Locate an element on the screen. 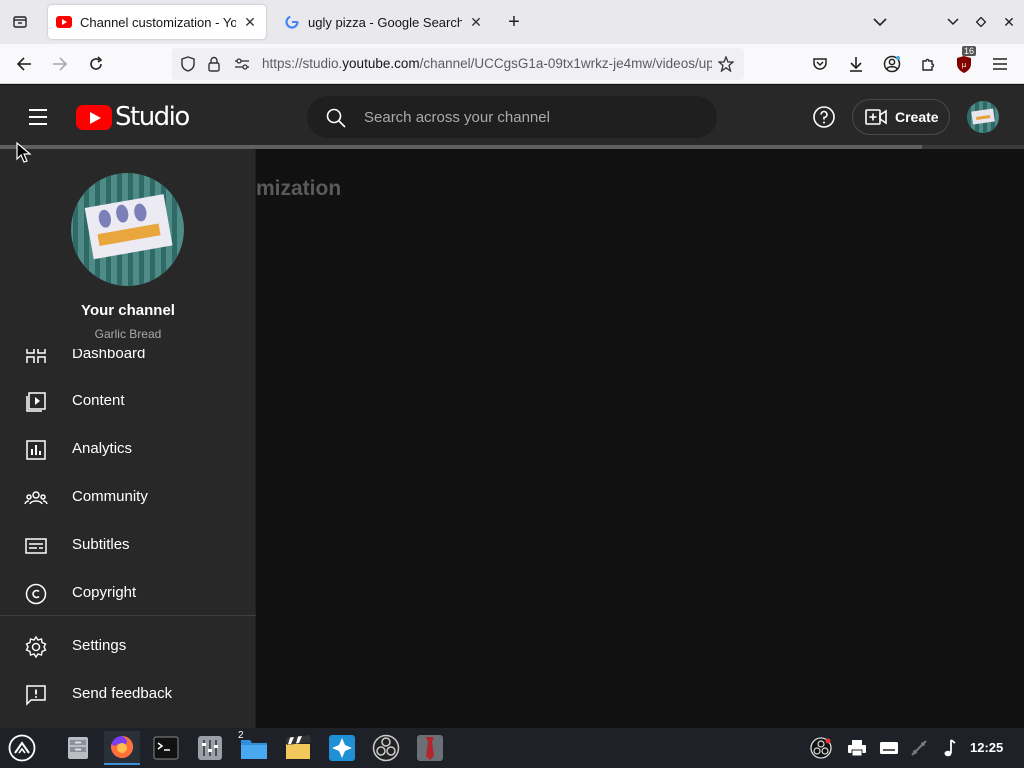  audio-icon is located at coordinates (949, 748).